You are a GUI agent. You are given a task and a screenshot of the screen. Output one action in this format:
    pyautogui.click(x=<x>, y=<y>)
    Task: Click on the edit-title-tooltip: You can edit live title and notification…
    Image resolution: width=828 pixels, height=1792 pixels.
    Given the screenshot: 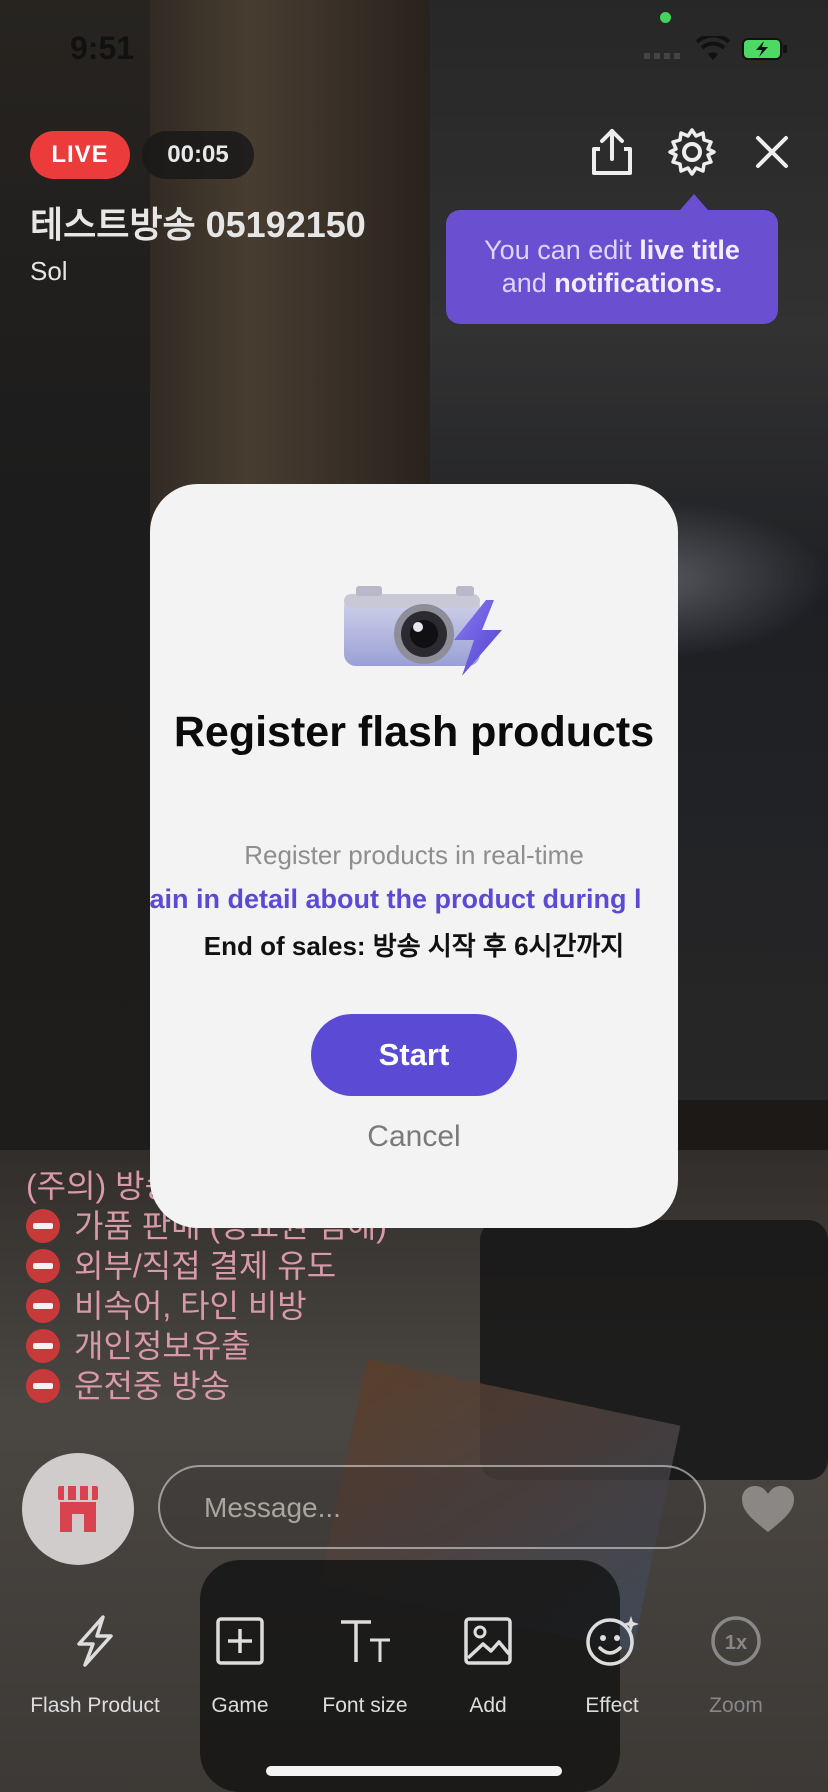 What is the action you would take?
    pyautogui.click(x=612, y=267)
    